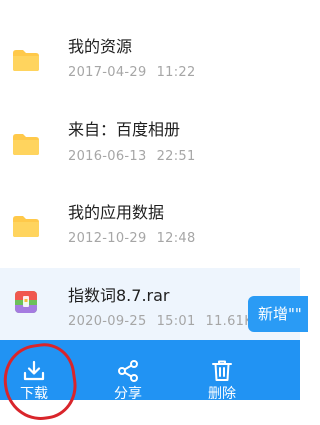 The width and height of the screenshot is (320, 425). I want to click on file-time: 12:48, so click(176, 238).